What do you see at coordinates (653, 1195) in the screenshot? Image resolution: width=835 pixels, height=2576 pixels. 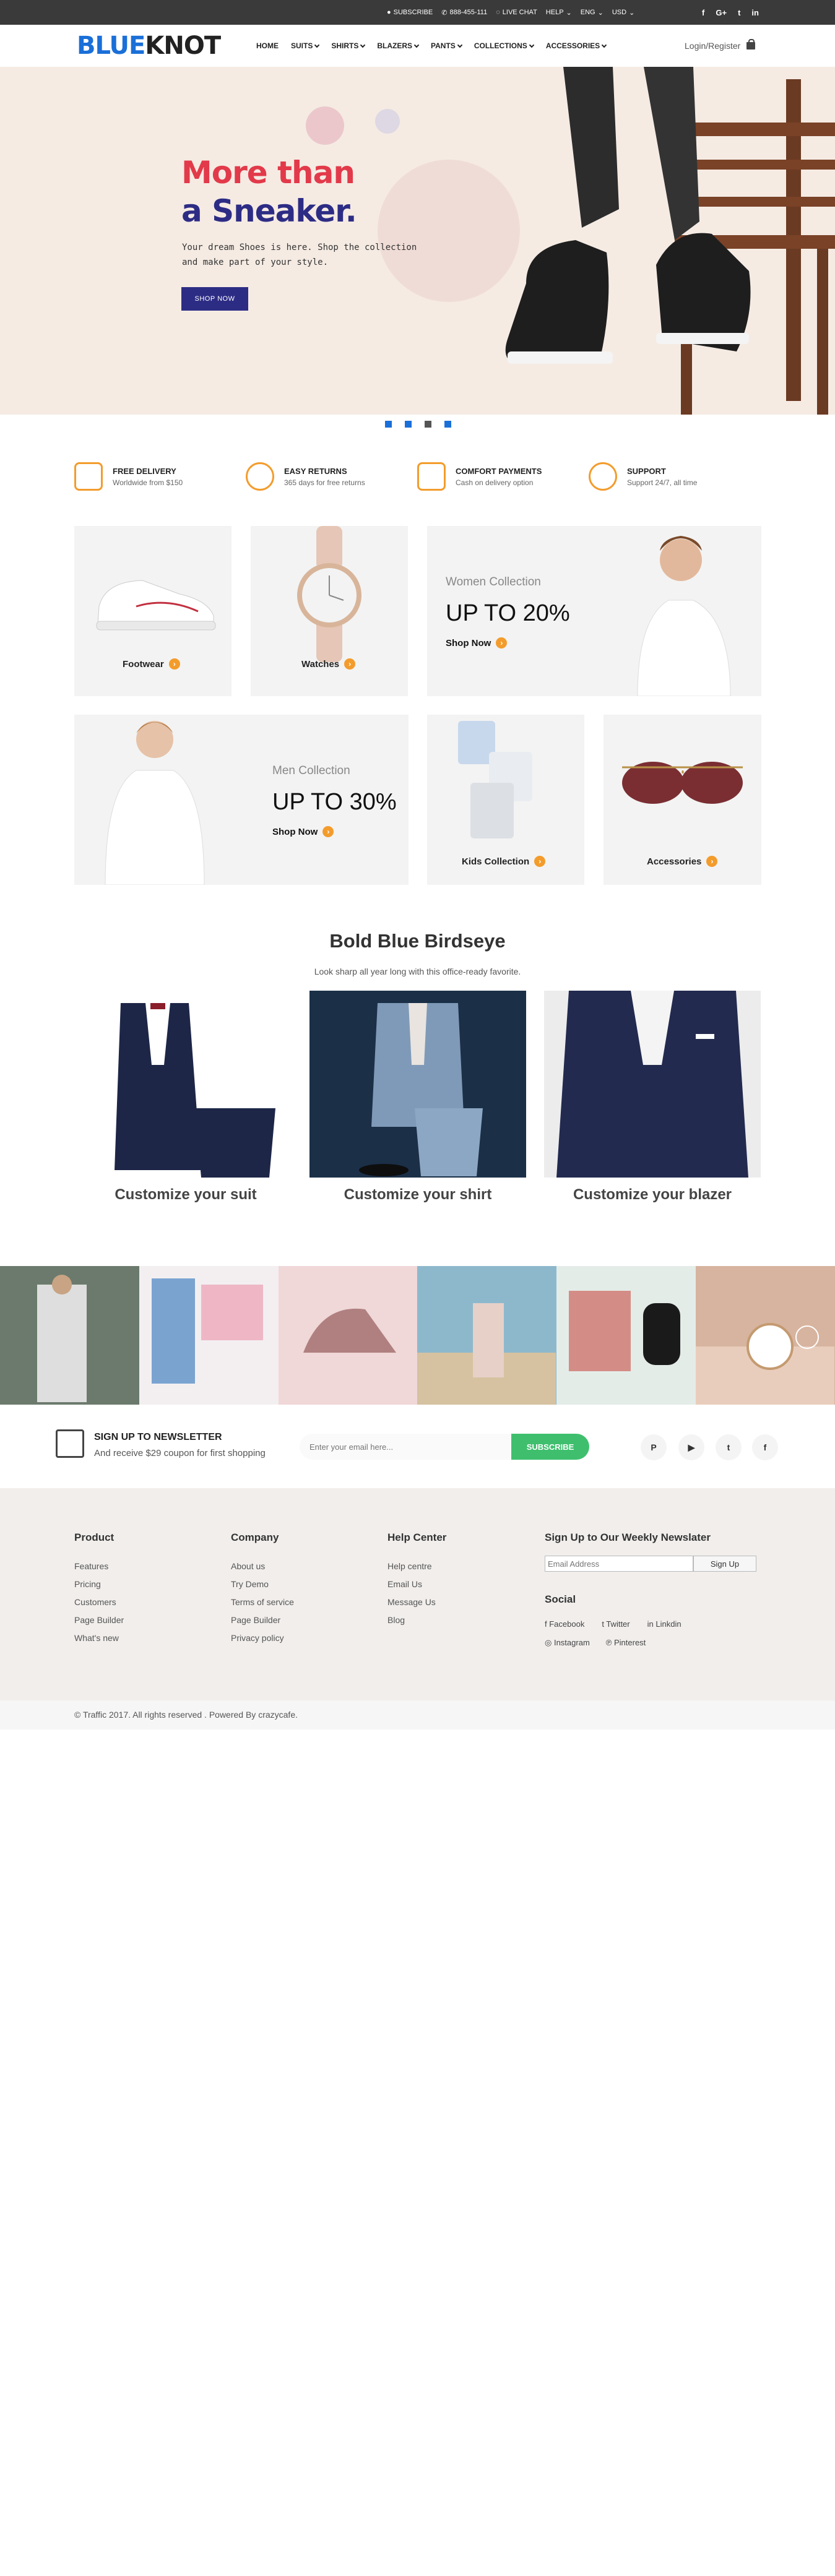 I see `customize-blazer-link: Customize your blazer` at bounding box center [653, 1195].